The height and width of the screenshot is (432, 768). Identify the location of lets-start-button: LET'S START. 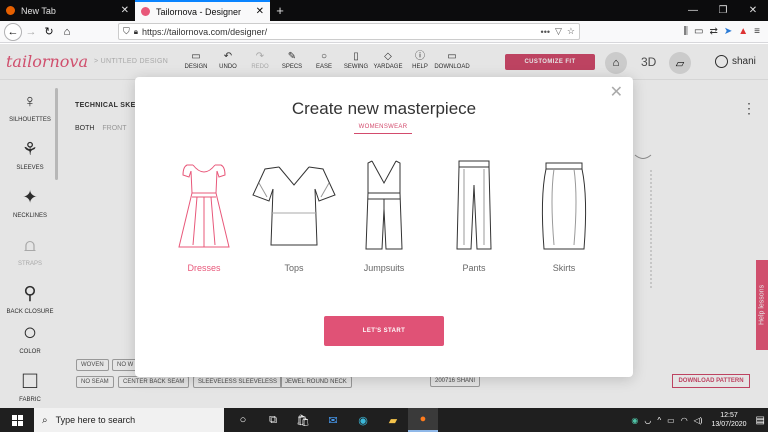
(384, 331).